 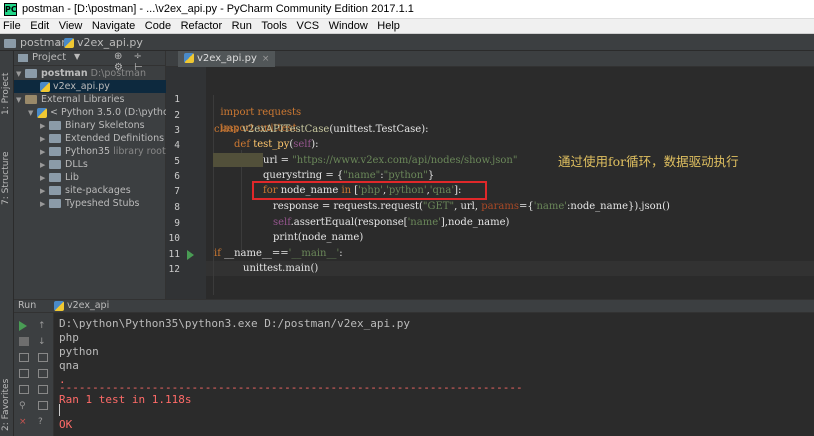 What do you see at coordinates (238, 160) in the screenshot?
I see `selection-marker` at bounding box center [238, 160].